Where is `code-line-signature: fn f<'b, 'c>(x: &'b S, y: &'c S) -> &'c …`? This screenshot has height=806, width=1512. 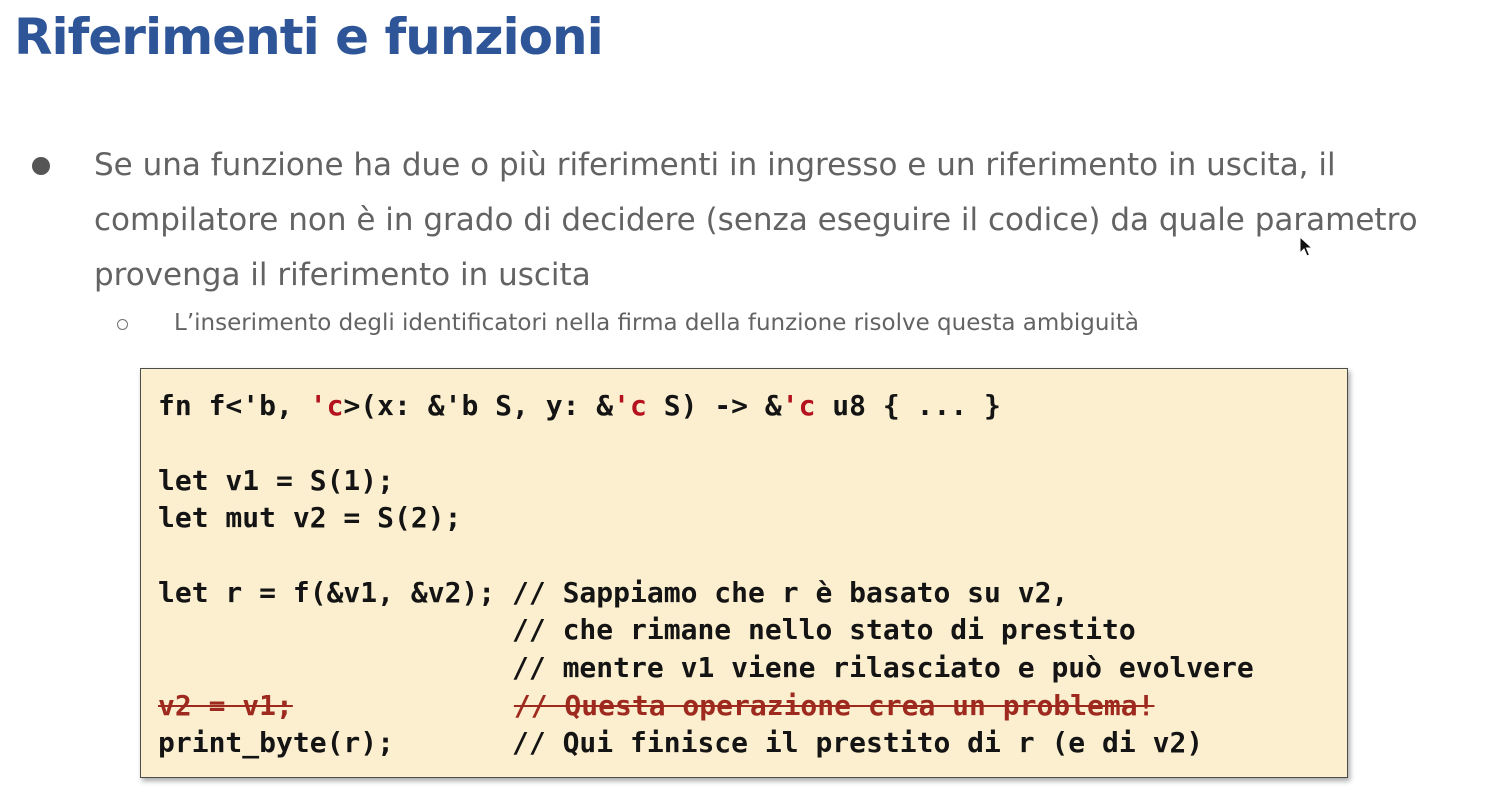
code-line-signature: fn f<'b, 'c>(x: &'b S, y: &'c S) -> &'c … is located at coordinates (579, 405).